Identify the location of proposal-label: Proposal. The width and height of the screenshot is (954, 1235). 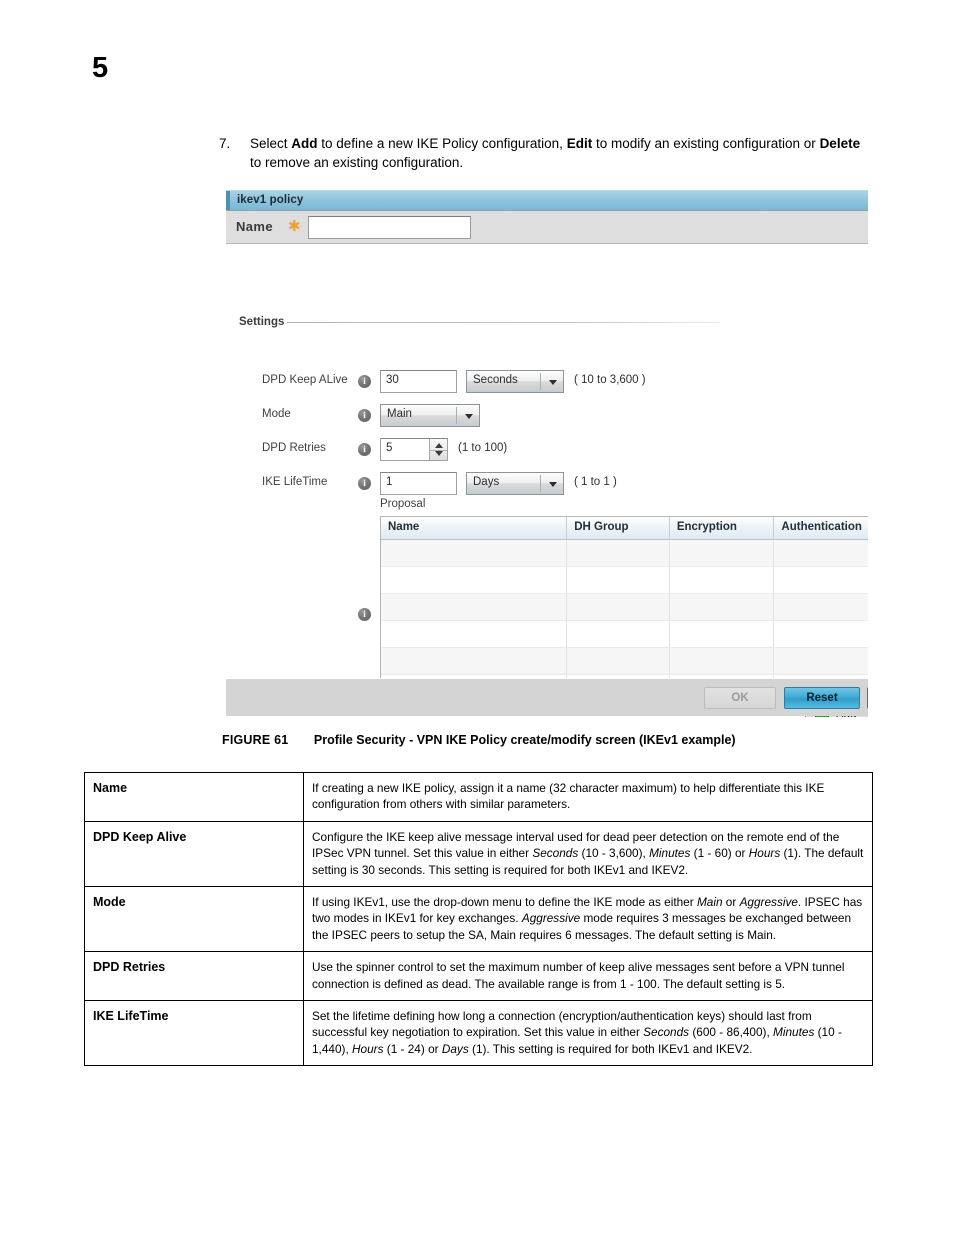
(403, 504).